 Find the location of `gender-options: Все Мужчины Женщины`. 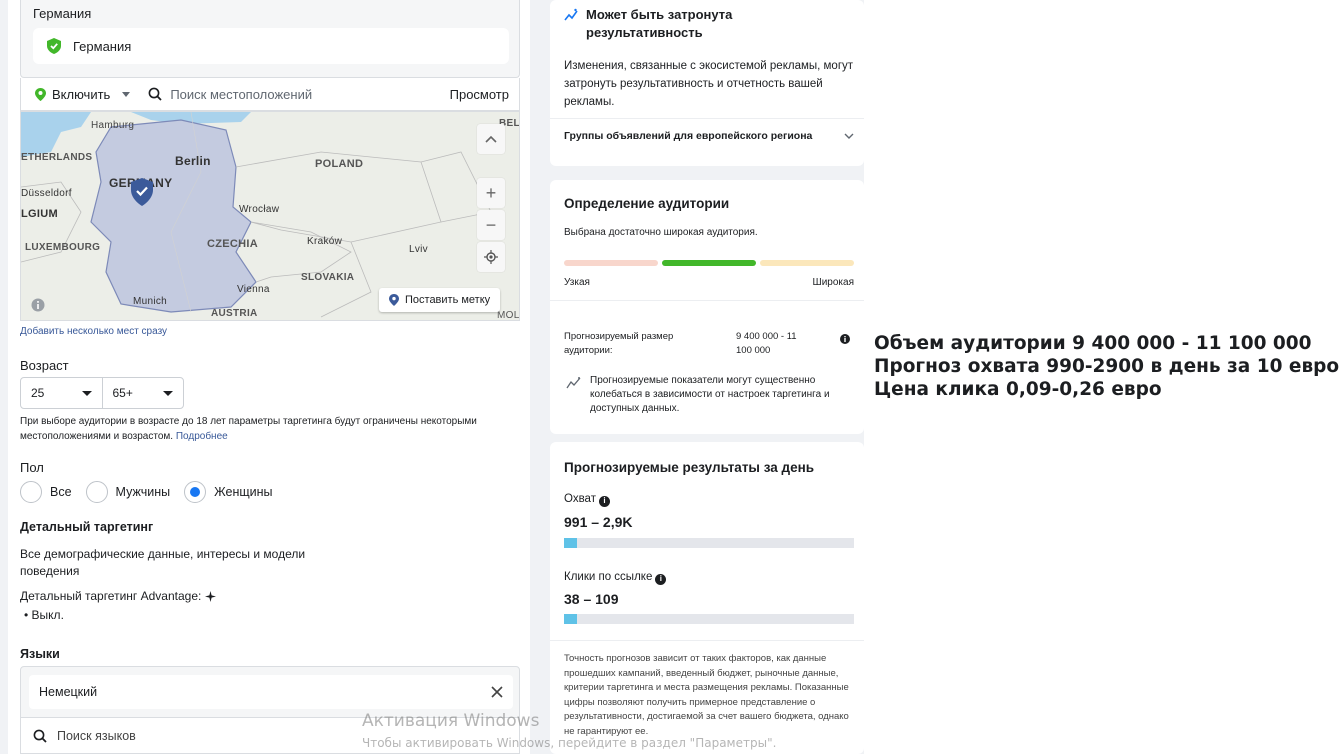

gender-options: Все Мужчины Женщины is located at coordinates (153, 492).